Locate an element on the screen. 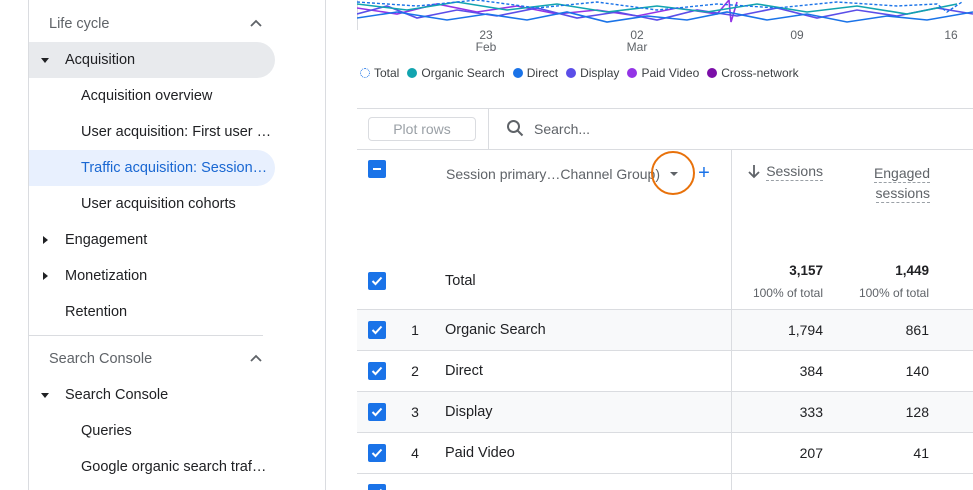 The height and width of the screenshot is (490, 973). total-engaged: 1,449 is located at coordinates (912, 270).